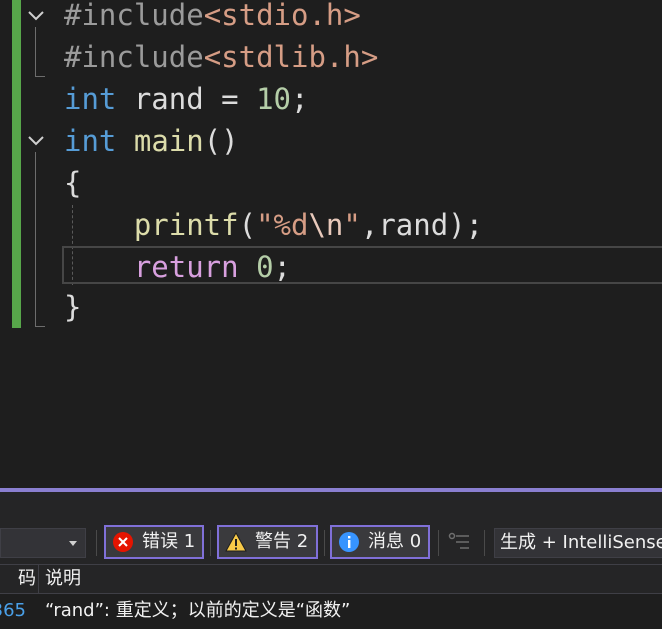 The image size is (662, 629). I want to click on error-code-link: 365, so click(13, 611).